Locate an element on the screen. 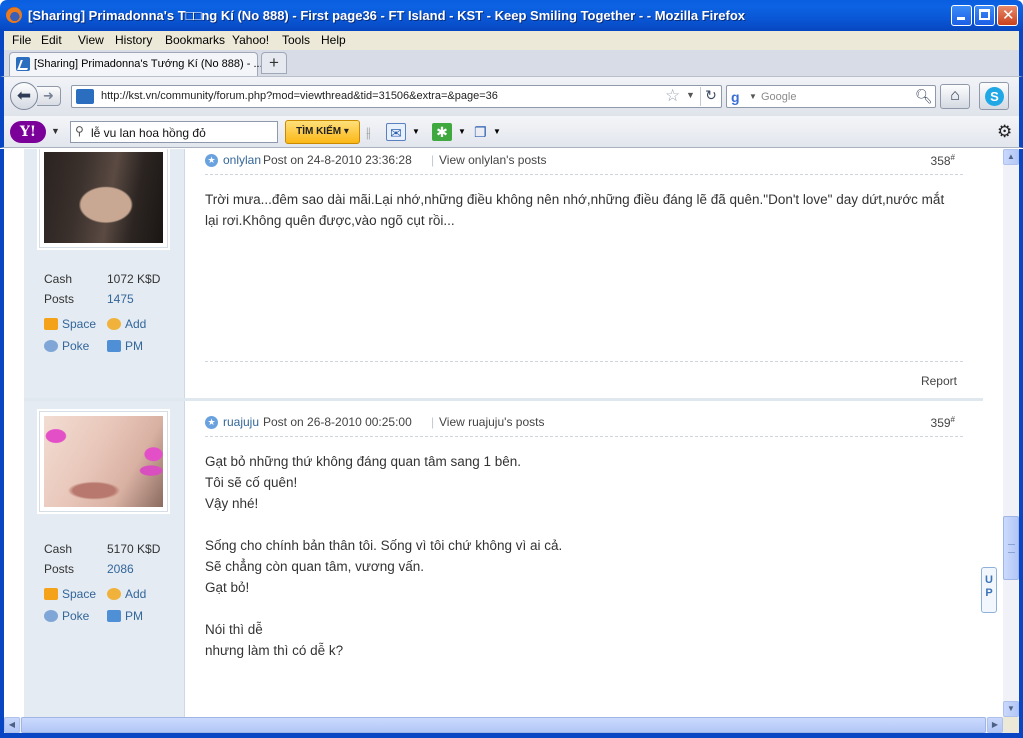 The image size is (1023, 738). post-number: 358# is located at coordinates (943, 160).